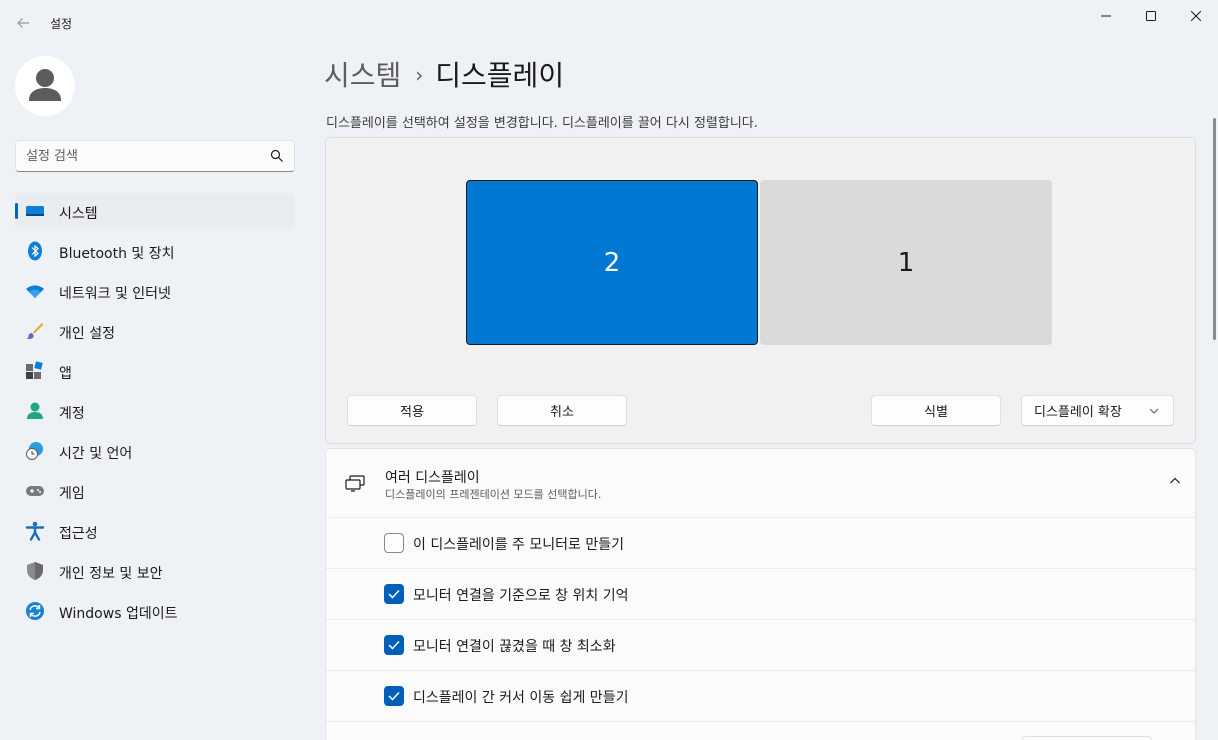  What do you see at coordinates (96, 454) in the screenshot?
I see `sidebar-item-label: 시간 및 언어` at bounding box center [96, 454].